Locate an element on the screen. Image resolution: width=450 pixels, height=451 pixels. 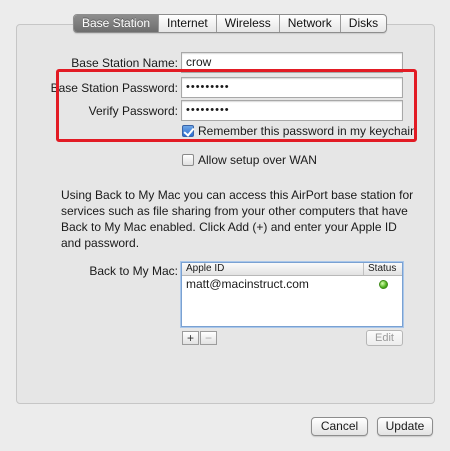
base-station-name-field: crow is located at coordinates (292, 62).